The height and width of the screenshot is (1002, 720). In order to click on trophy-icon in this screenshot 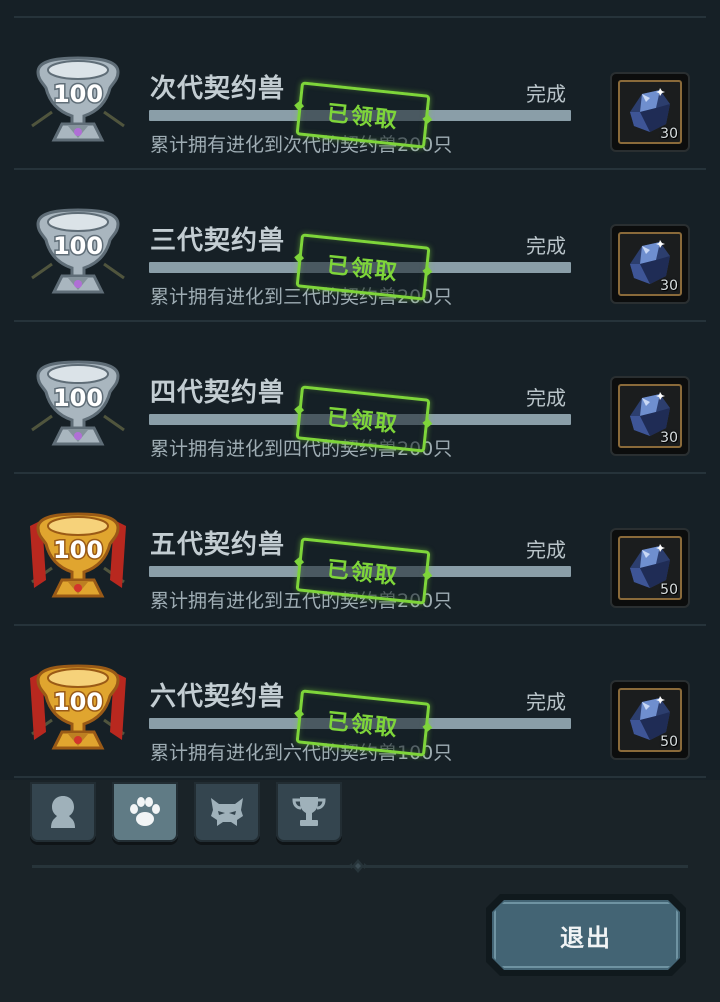, I will do `click(309, 811)`.